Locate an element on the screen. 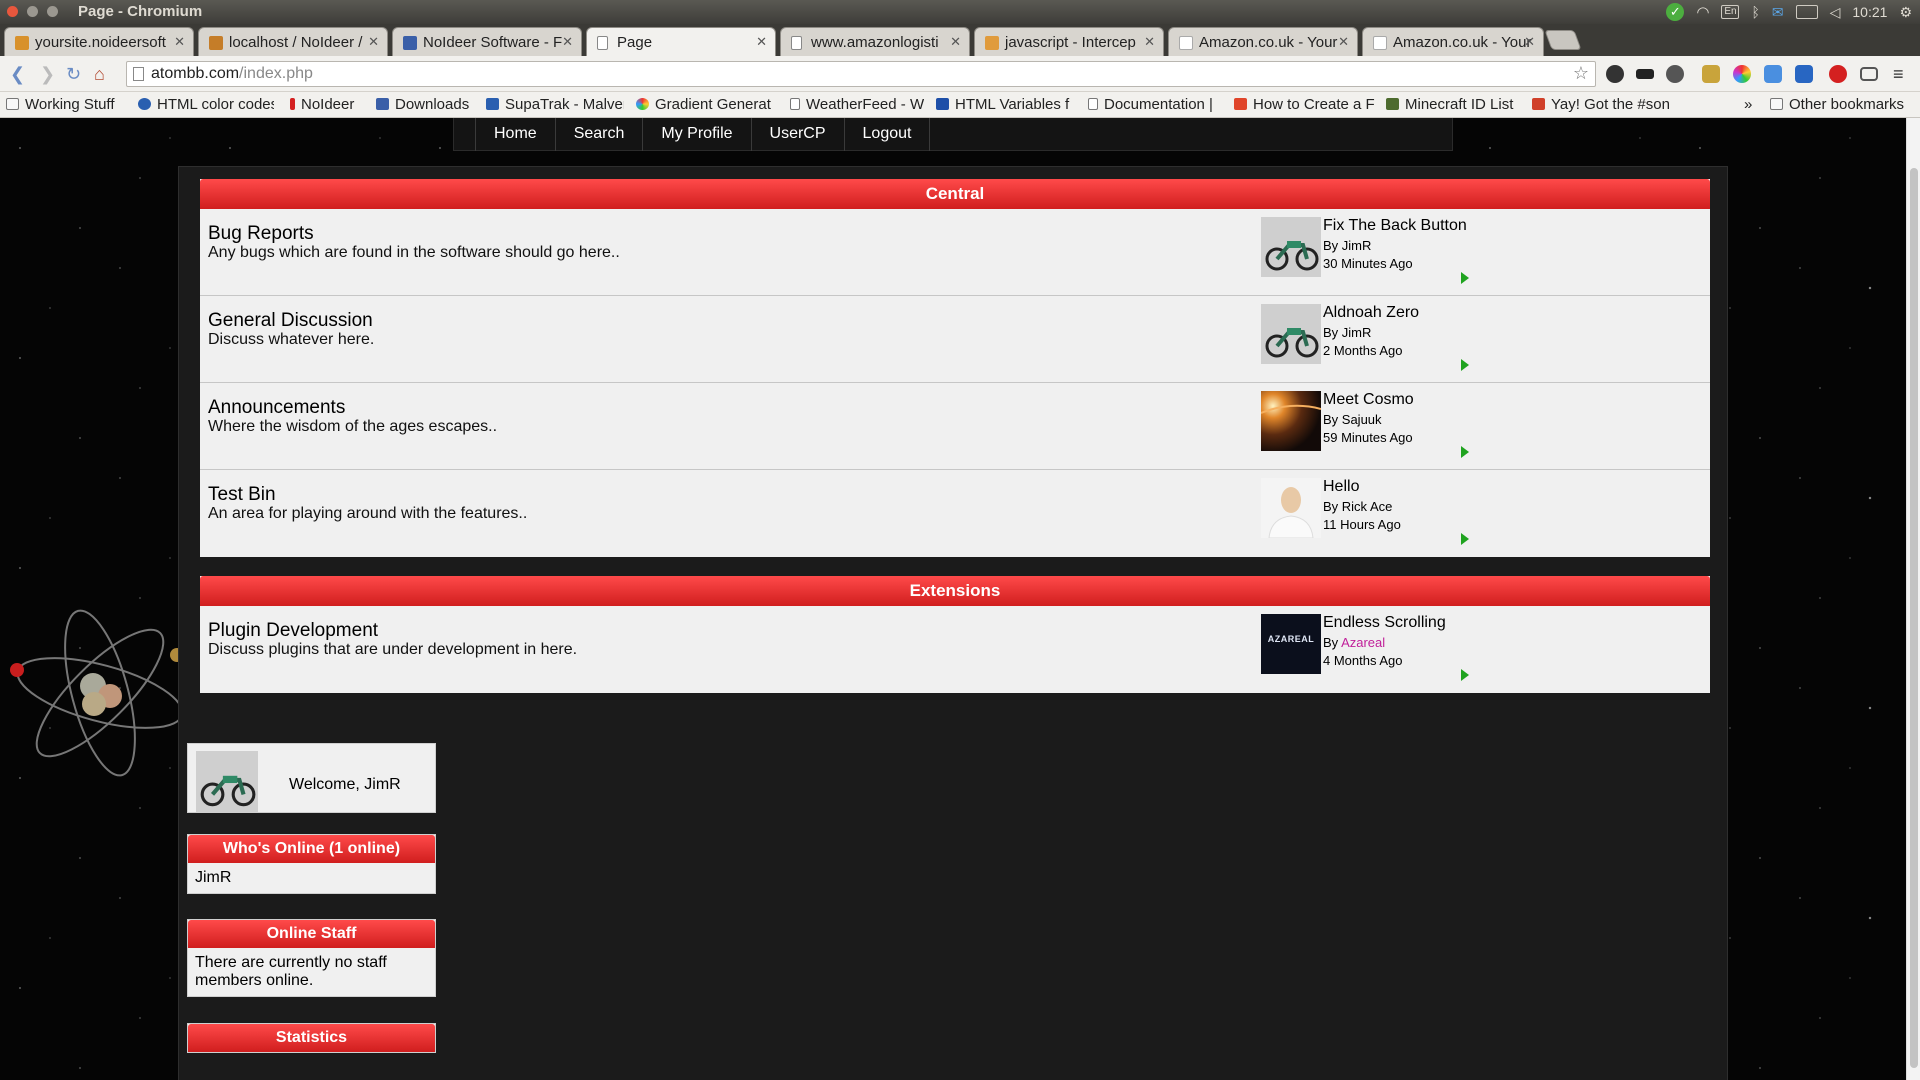 This screenshot has width=1920, height=1080. window-maximize-button is located at coordinates (52, 11).